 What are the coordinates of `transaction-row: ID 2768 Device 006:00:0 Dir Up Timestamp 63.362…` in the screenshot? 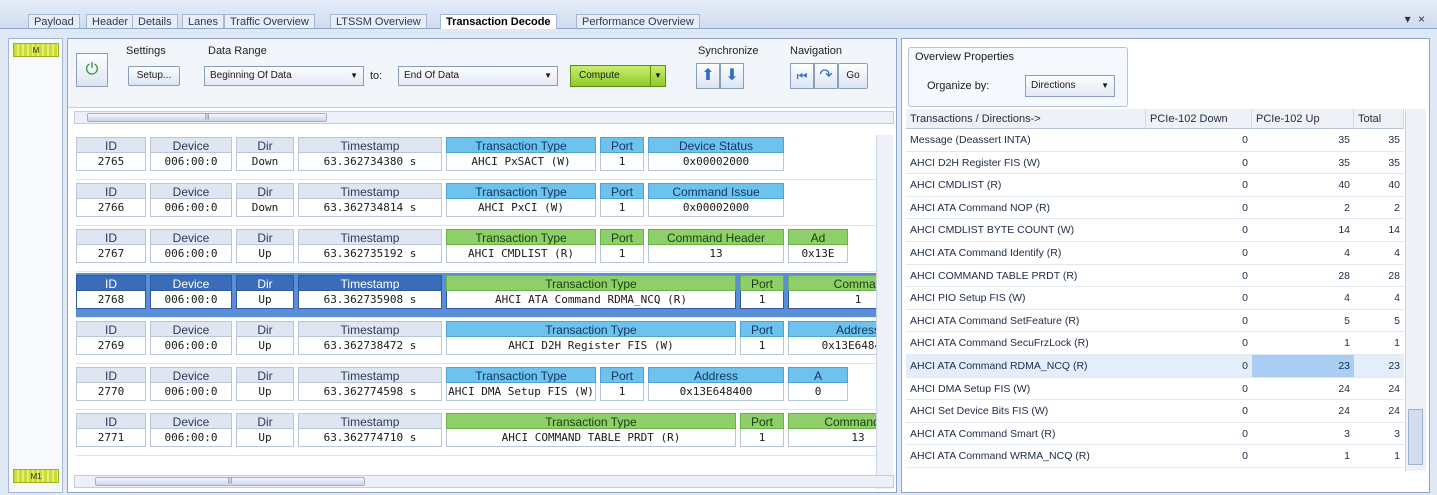 It's located at (476, 295).